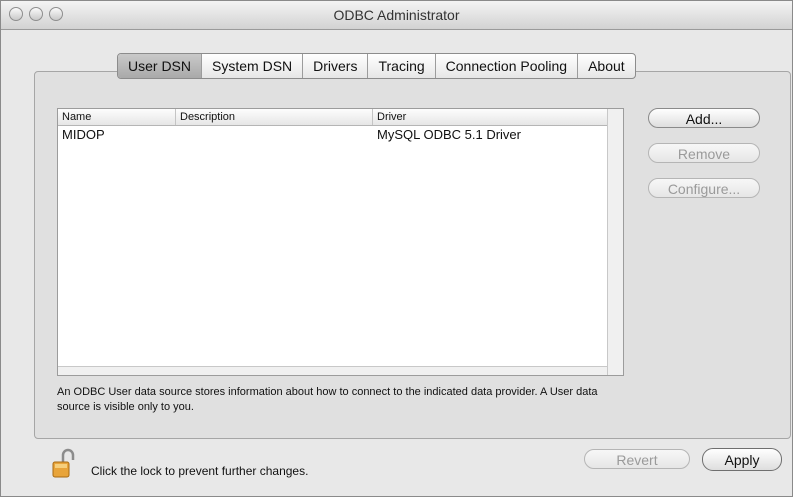 The width and height of the screenshot is (795, 499). What do you see at coordinates (117, 117) in the screenshot?
I see `column-header-name: Name` at bounding box center [117, 117].